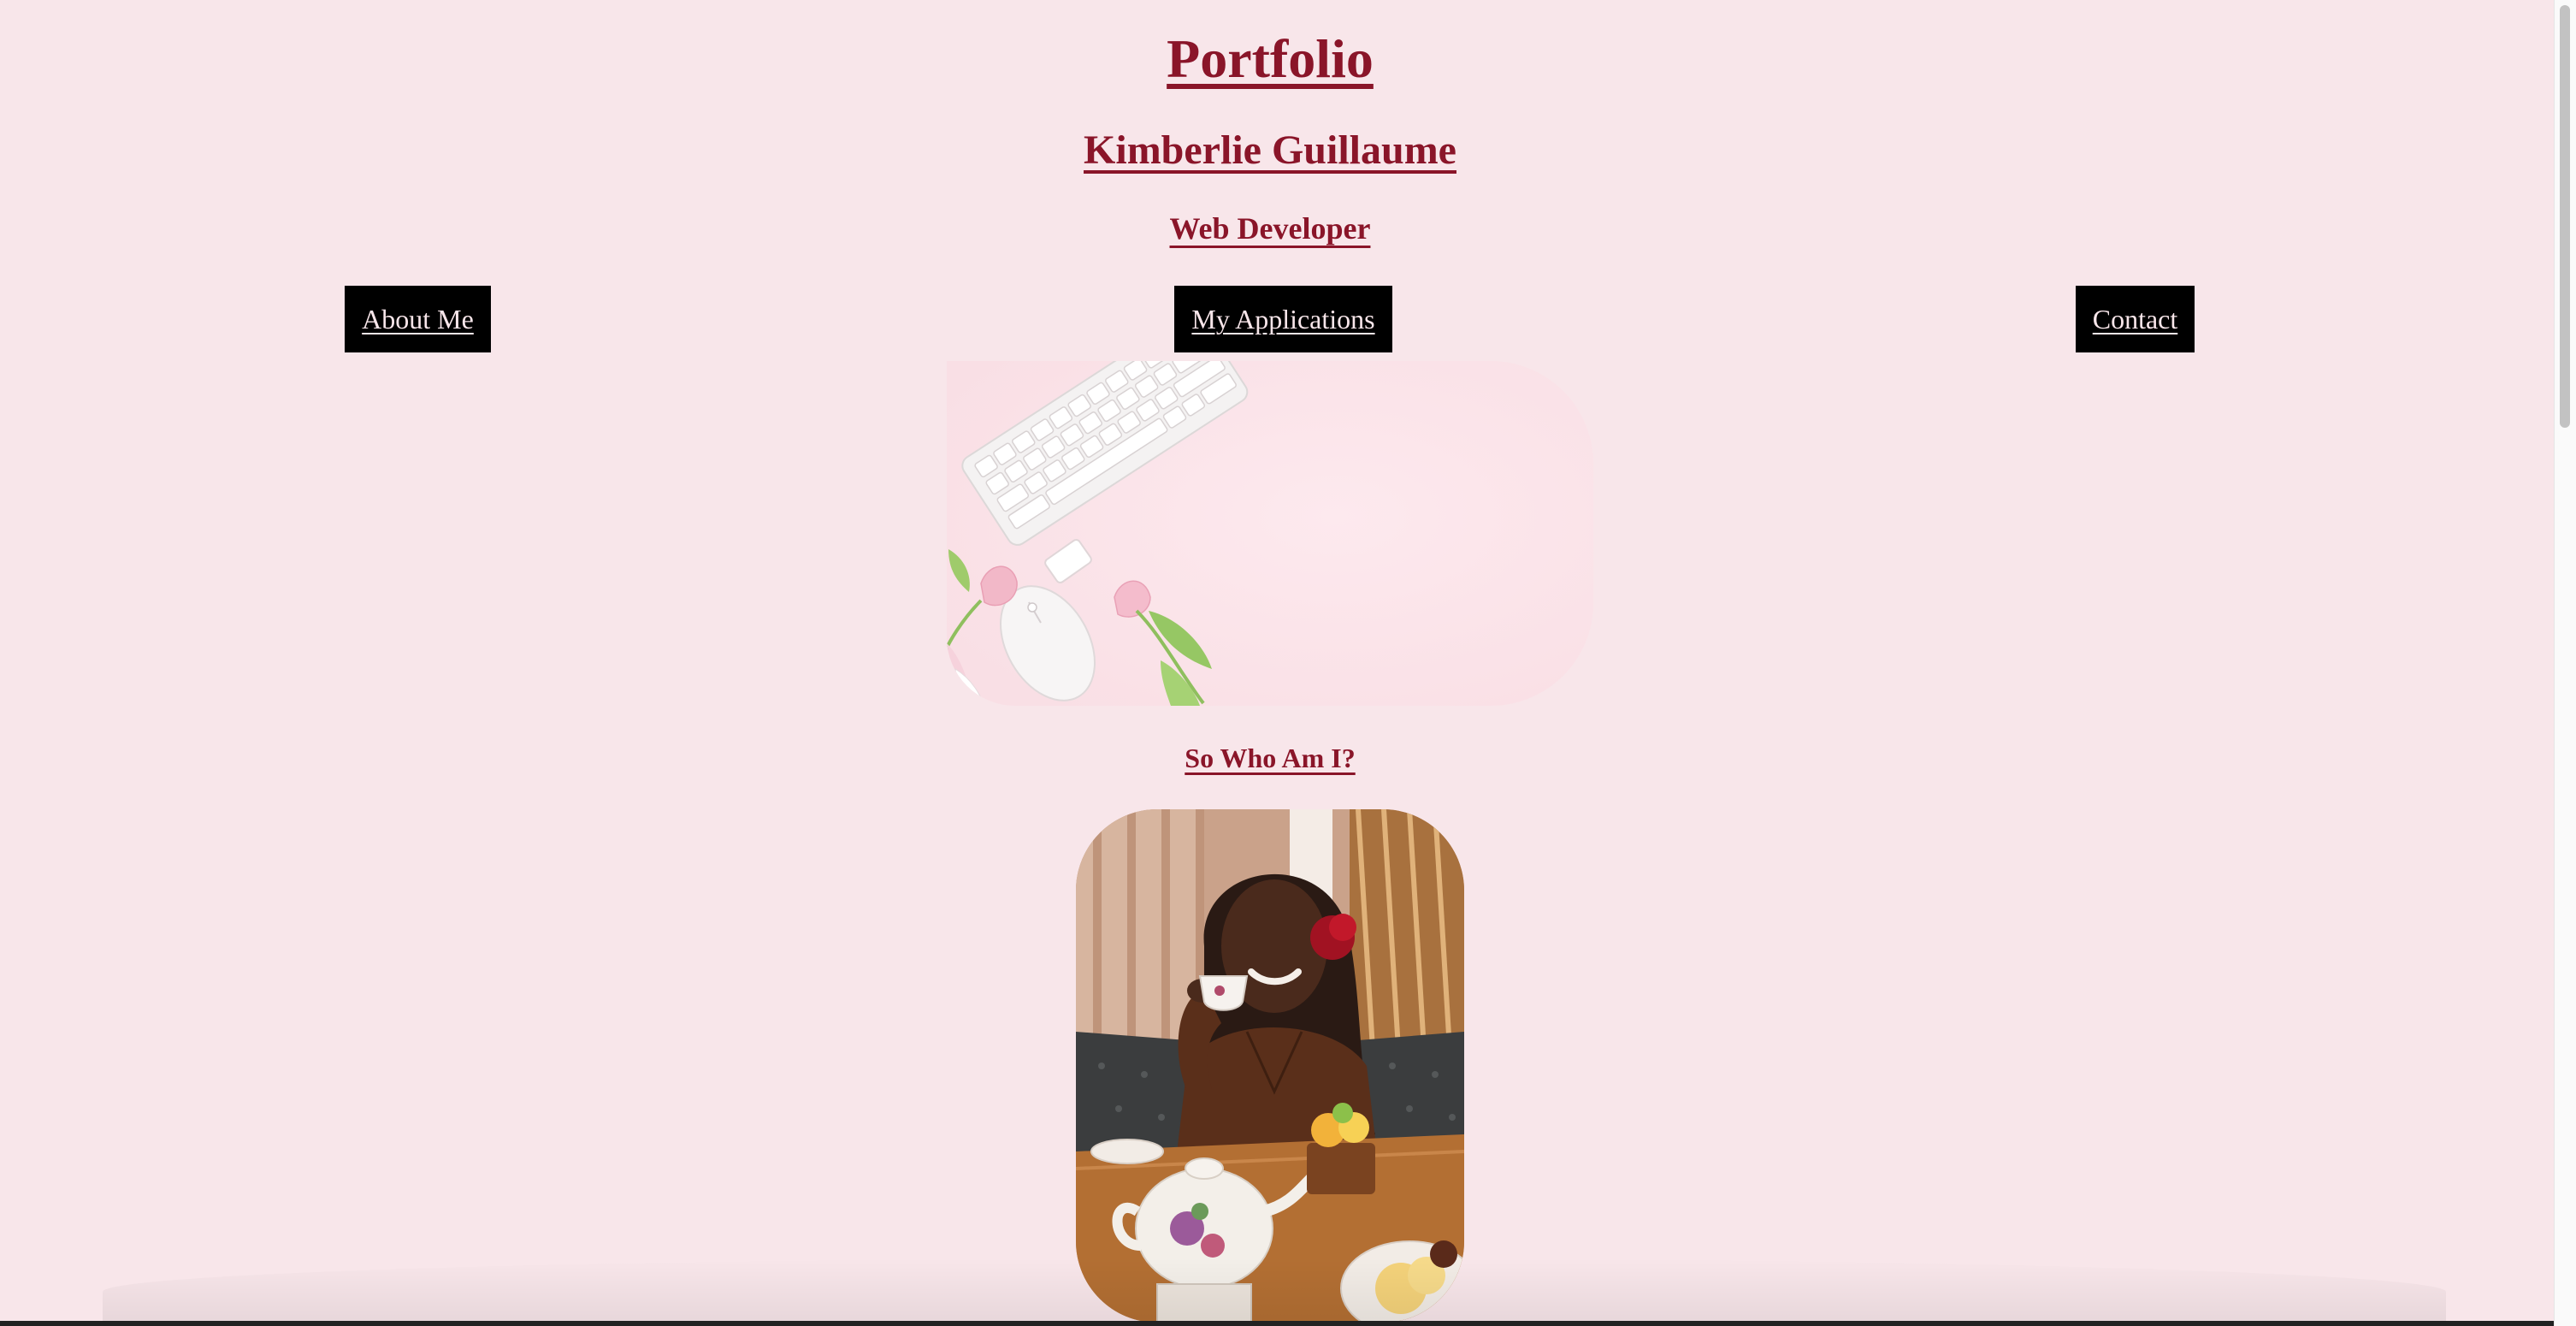  I want to click on nav-about-button: About Me, so click(418, 319).